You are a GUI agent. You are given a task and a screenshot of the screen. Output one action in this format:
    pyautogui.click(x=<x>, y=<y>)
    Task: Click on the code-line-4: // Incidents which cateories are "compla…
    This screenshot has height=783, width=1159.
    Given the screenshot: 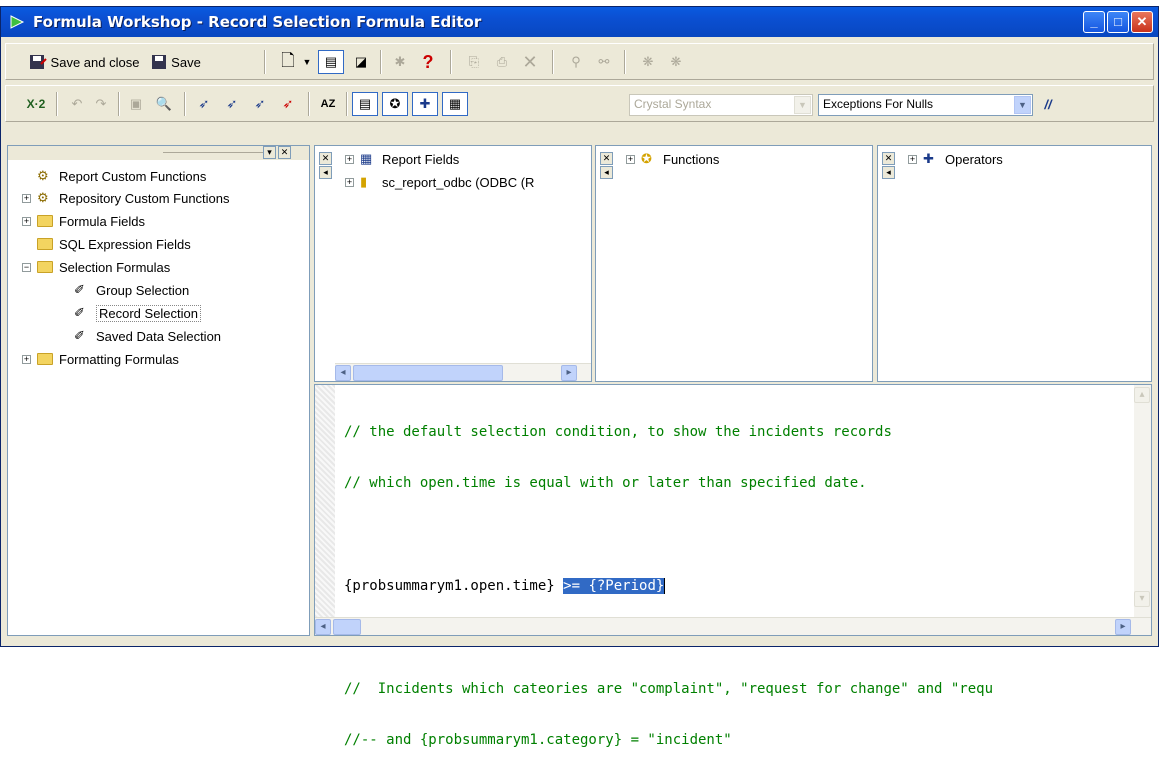 What is the action you would take?
    pyautogui.click(x=669, y=689)
    